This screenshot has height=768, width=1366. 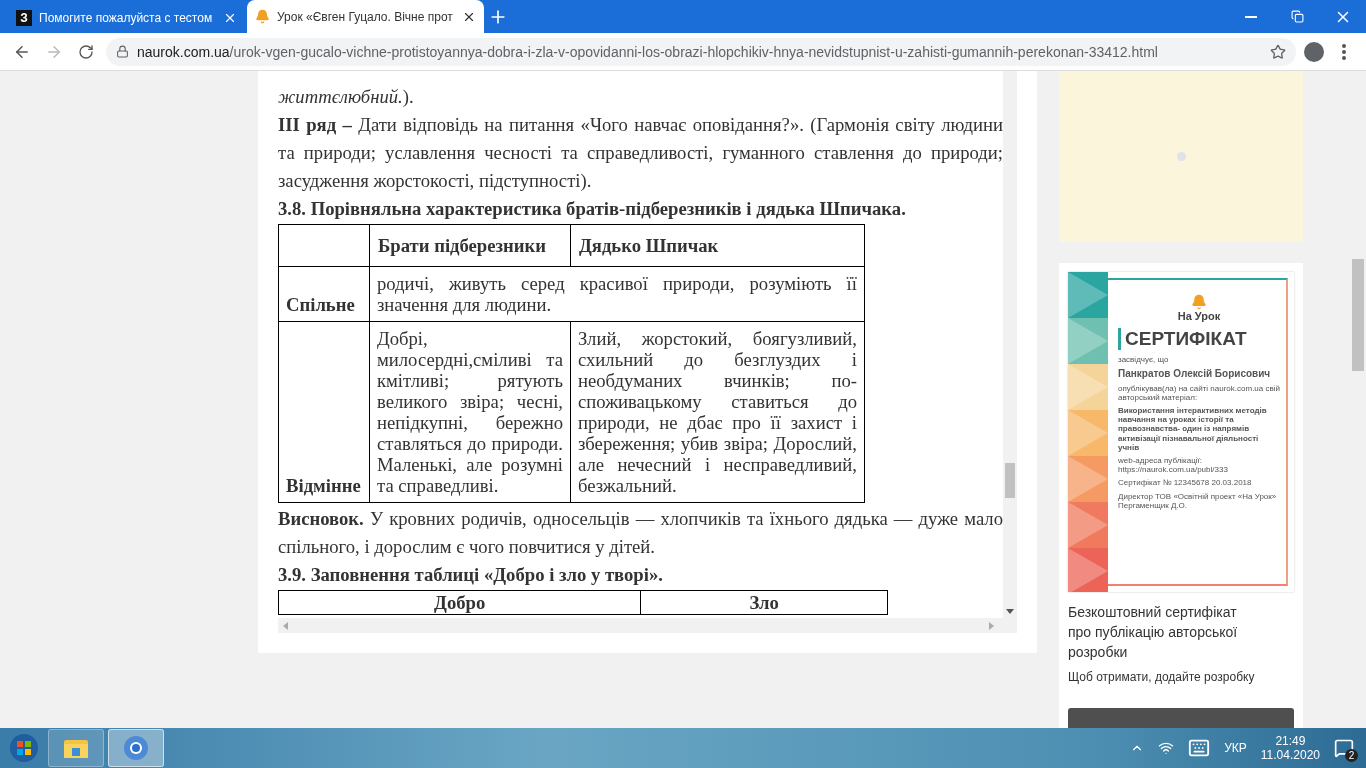 What do you see at coordinates (1199, 339) in the screenshot?
I see `certificate-title: СЕРТИФІКАТ` at bounding box center [1199, 339].